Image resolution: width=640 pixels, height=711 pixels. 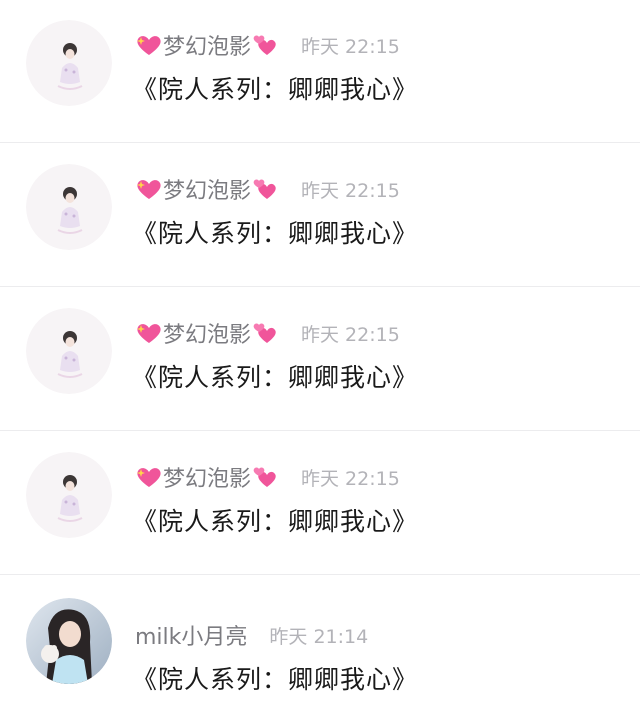 What do you see at coordinates (319, 636) in the screenshot?
I see `timestamp: 昨天 21:14` at bounding box center [319, 636].